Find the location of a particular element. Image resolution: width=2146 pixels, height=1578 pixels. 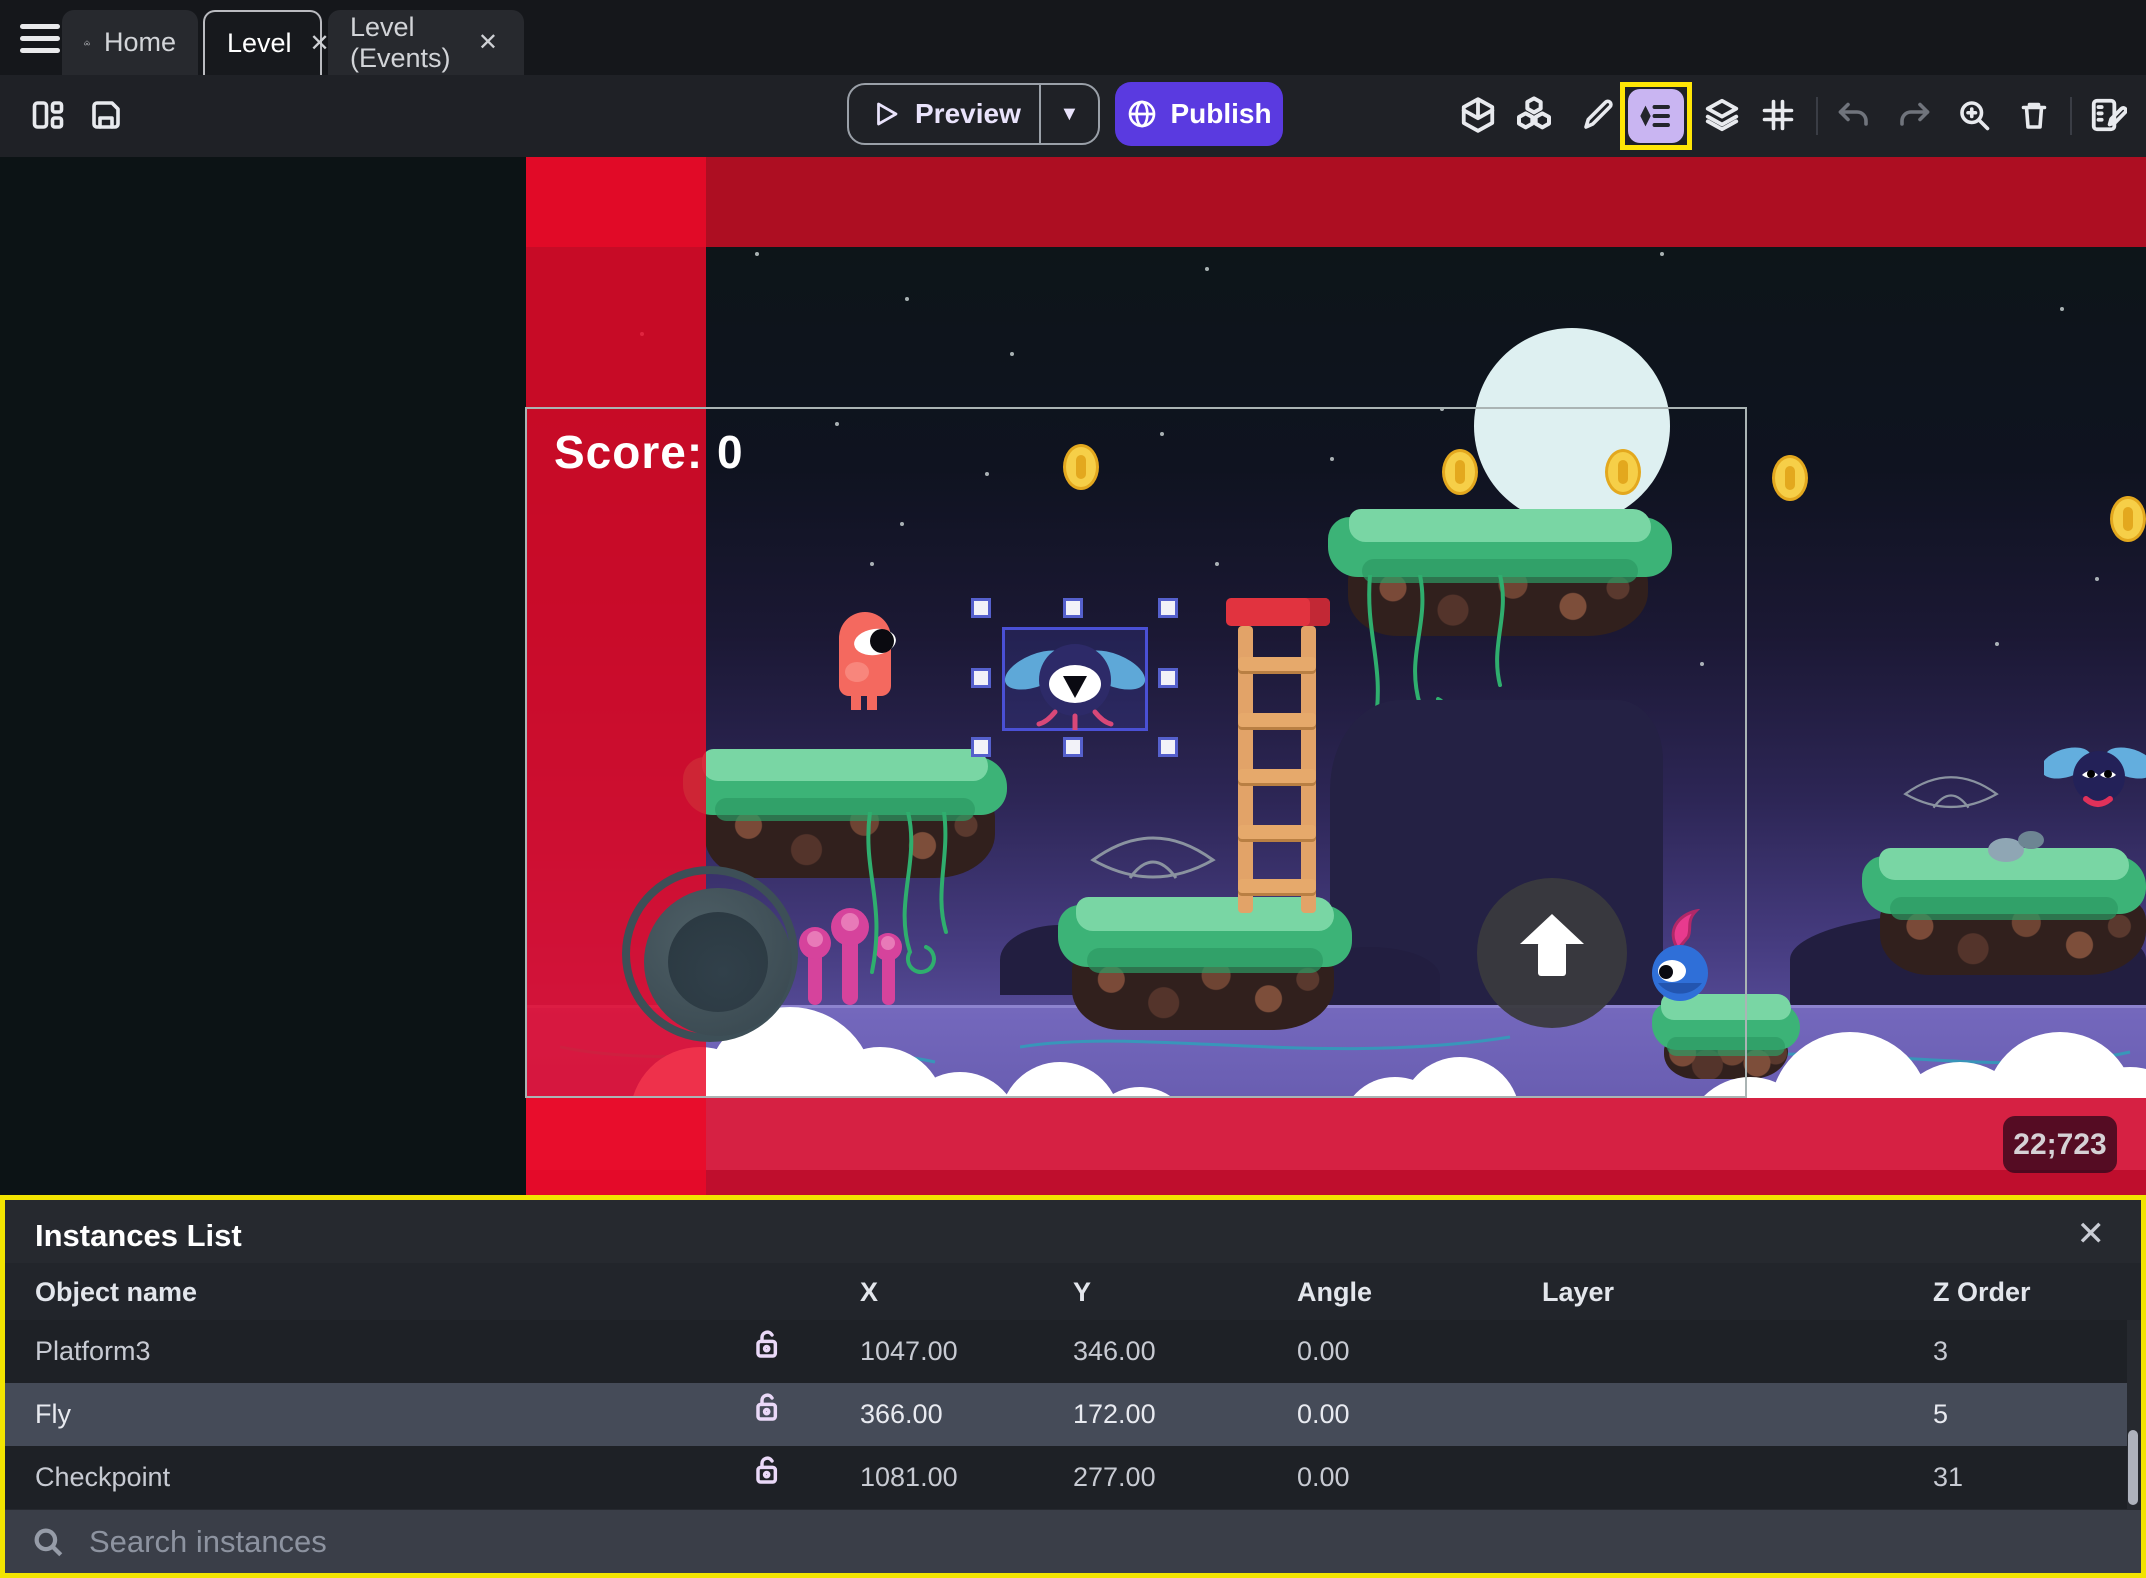

tab-label: Home is located at coordinates (139, 42).